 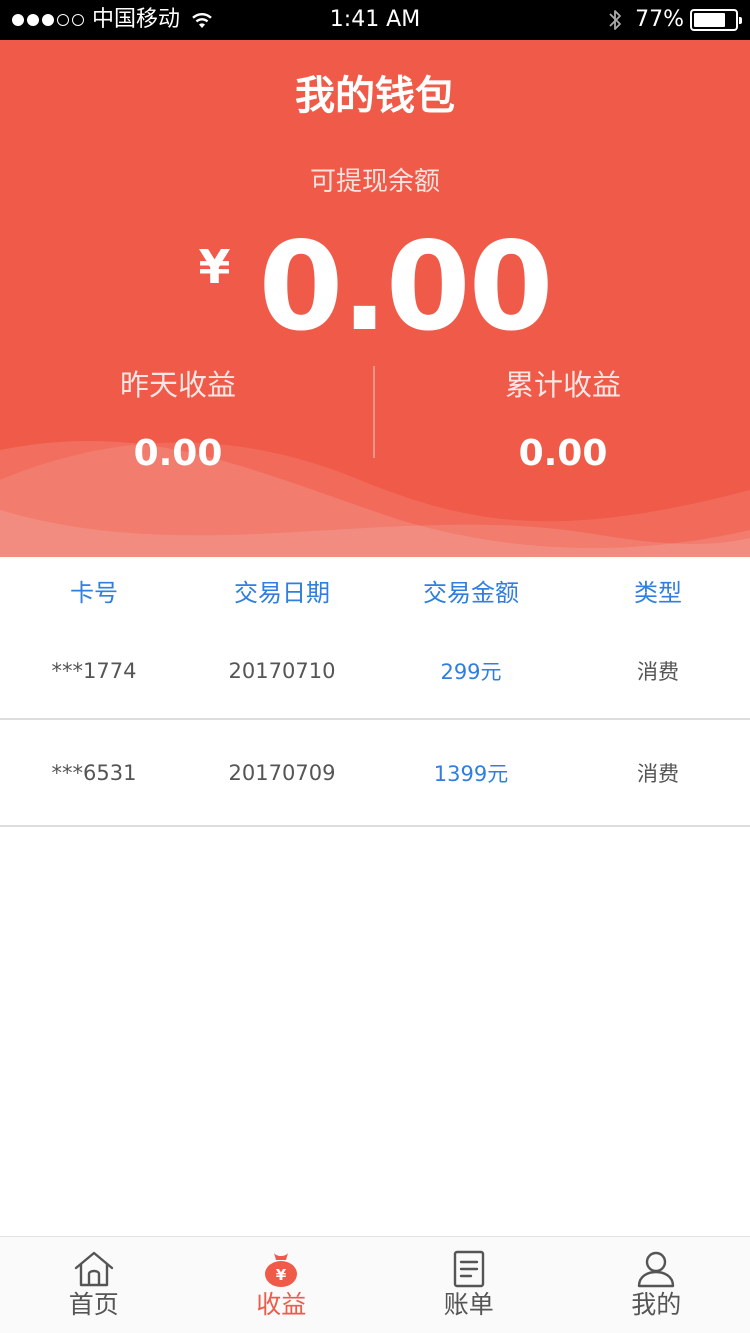 What do you see at coordinates (94, 670) in the screenshot?
I see `card-number: ***1774` at bounding box center [94, 670].